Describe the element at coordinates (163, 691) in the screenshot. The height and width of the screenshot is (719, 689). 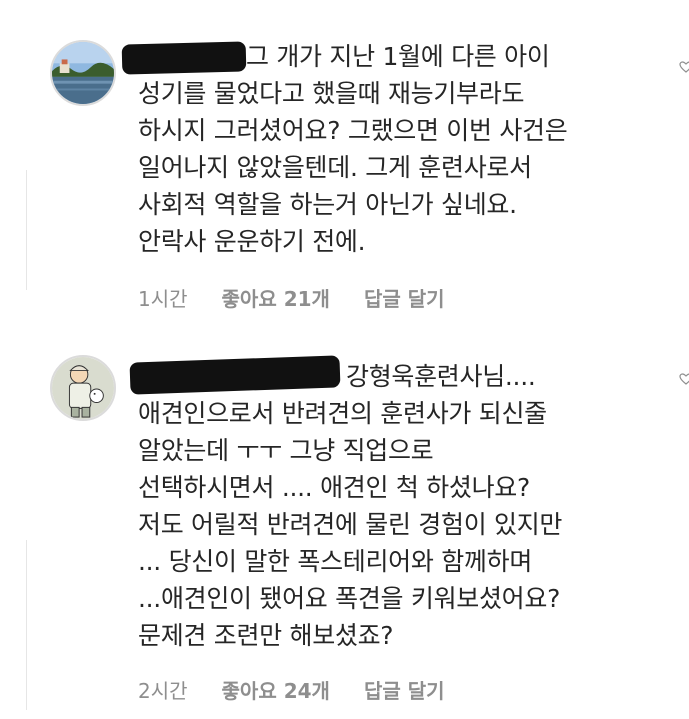
I see `comment-time: 2시간` at that location.